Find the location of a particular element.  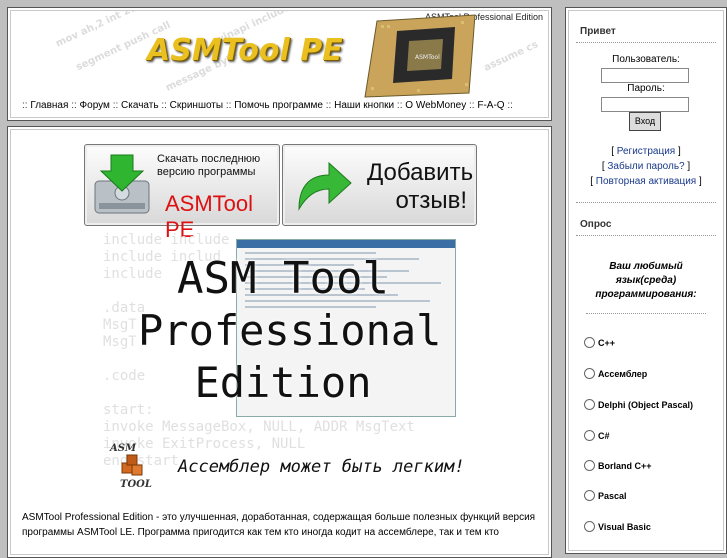

password-input is located at coordinates (645, 104).